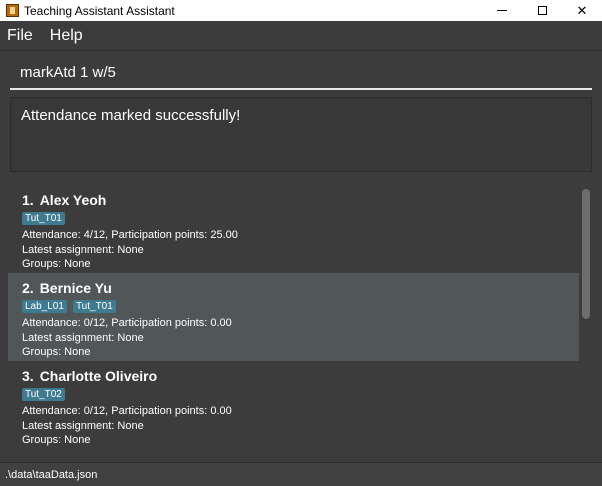 Image resolution: width=602 pixels, height=486 pixels. Describe the element at coordinates (19, 36) in the screenshot. I see `menu-file: File` at that location.